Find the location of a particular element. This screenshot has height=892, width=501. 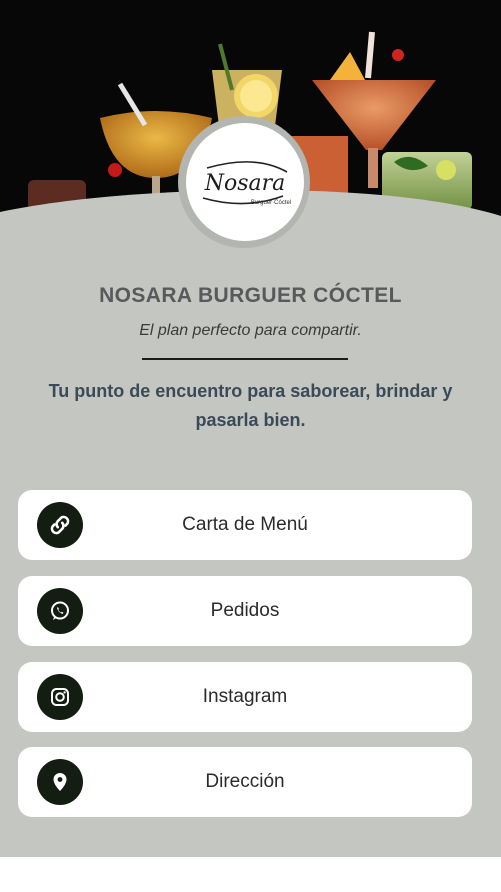

instagram-link-label: Instagram is located at coordinates (245, 696).